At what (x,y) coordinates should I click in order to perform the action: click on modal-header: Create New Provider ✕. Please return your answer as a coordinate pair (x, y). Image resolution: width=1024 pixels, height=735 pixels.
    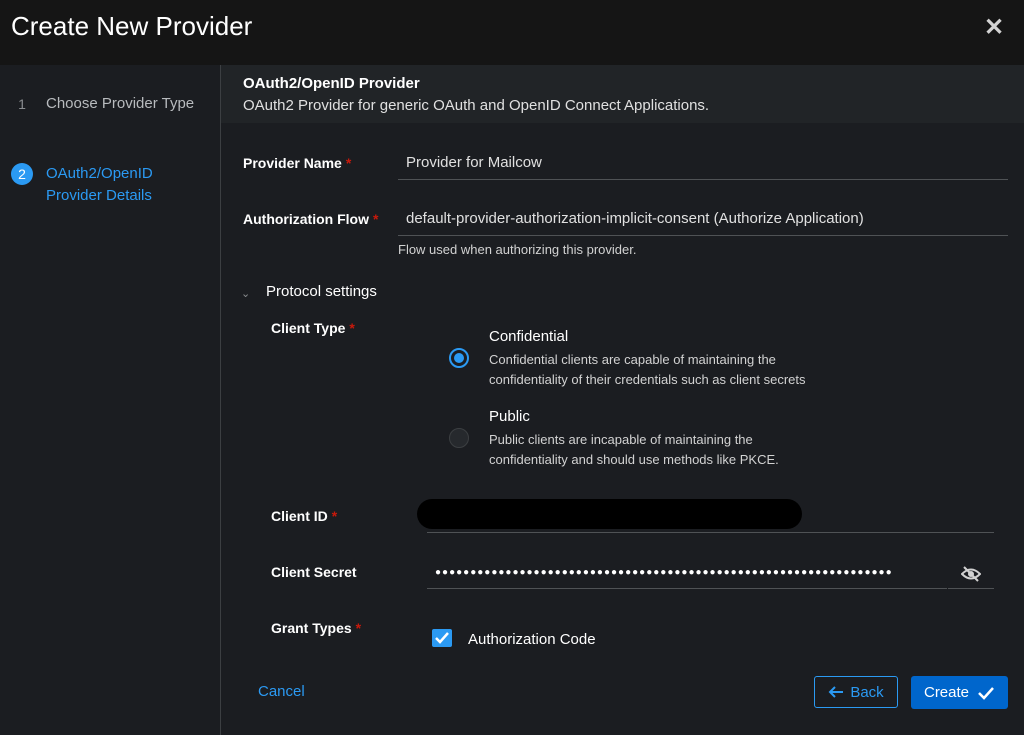
    Looking at the image, I should click on (512, 32).